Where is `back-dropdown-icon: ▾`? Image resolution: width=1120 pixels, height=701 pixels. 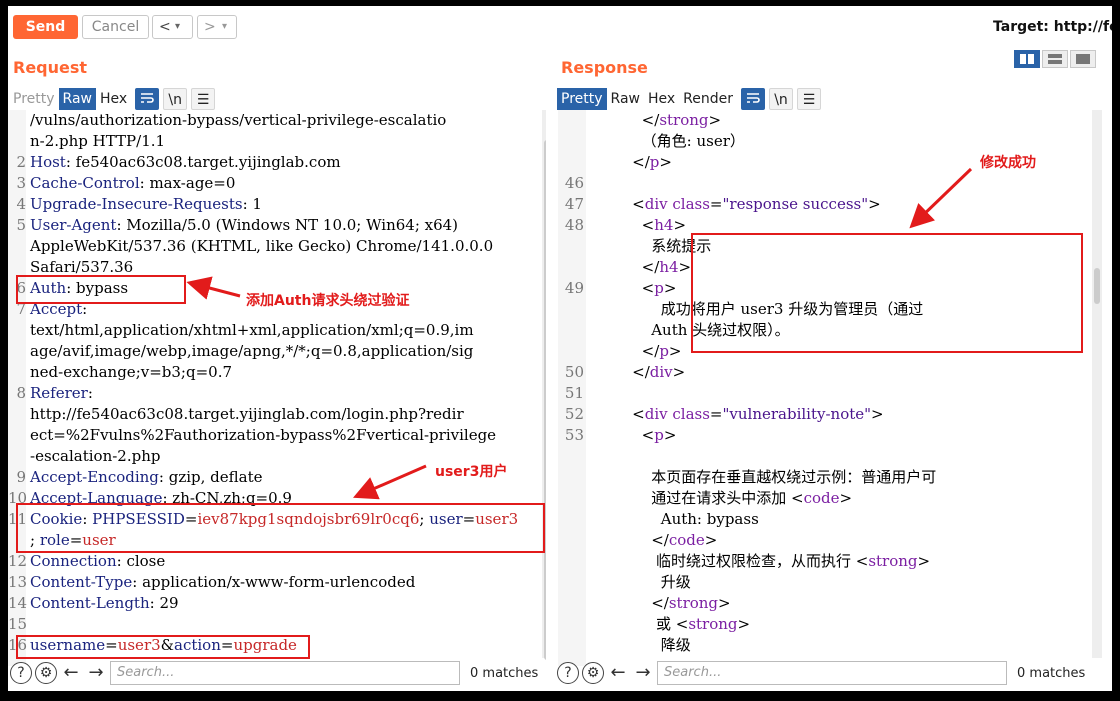 back-dropdown-icon: ▾ is located at coordinates (177, 27).